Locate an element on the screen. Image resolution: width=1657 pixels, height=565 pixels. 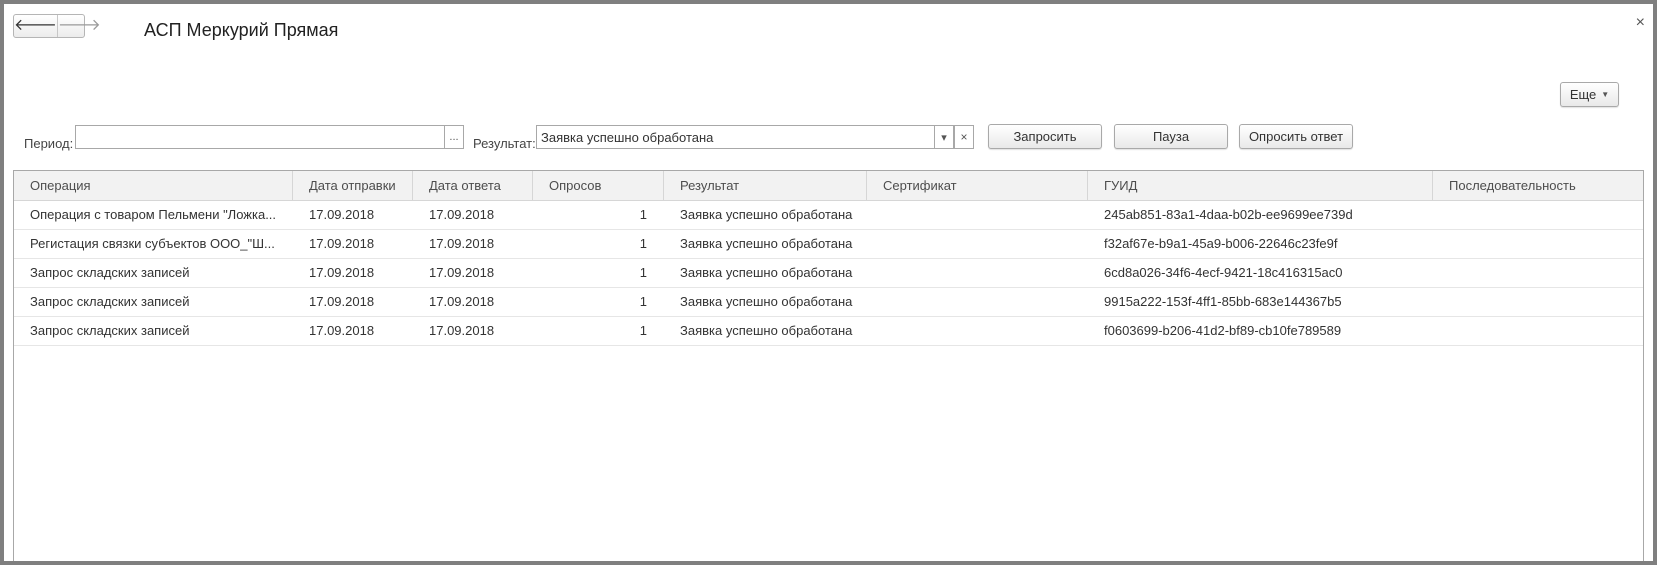
cell-guid: 9915a222-153f-4ff1-85bb-683e144367b5 is located at coordinates (1223, 301).